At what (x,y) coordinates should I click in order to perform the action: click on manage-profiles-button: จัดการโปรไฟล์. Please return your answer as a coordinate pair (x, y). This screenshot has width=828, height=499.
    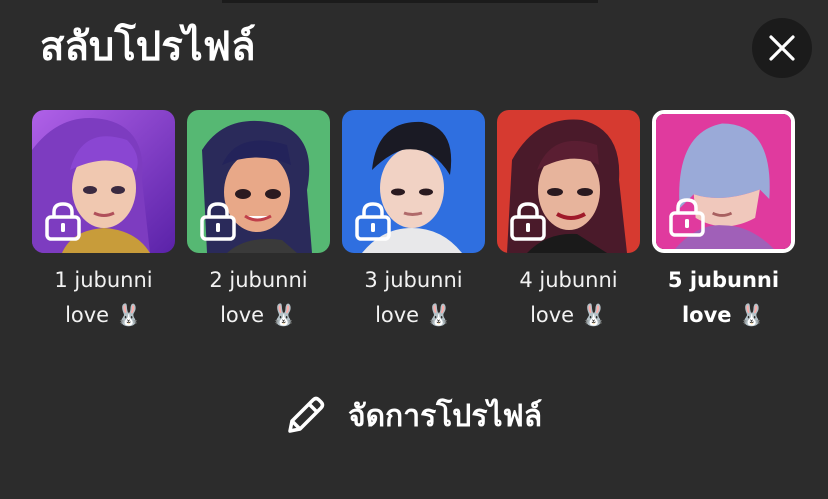
    Looking at the image, I should click on (412, 416).